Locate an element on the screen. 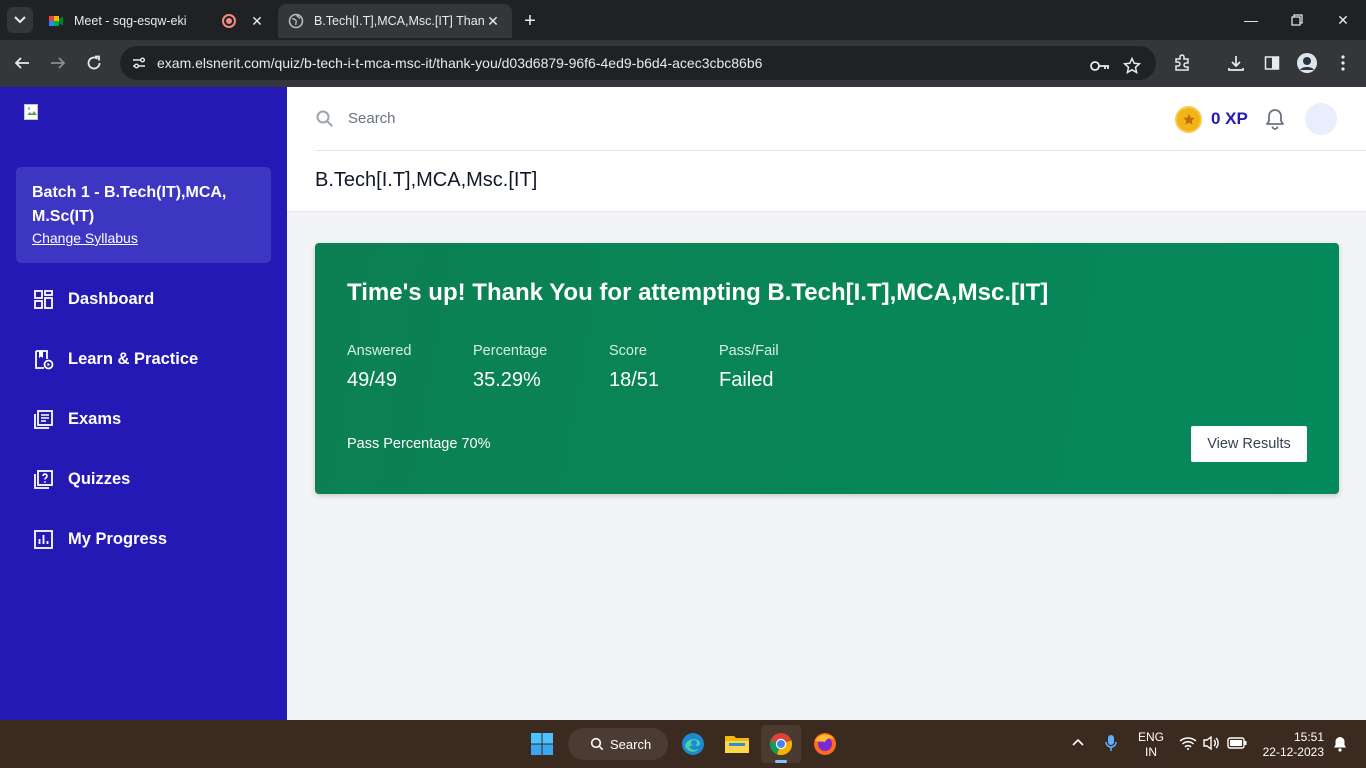 This screenshot has width=1366, height=768. restore-button is located at coordinates (1297, 20).